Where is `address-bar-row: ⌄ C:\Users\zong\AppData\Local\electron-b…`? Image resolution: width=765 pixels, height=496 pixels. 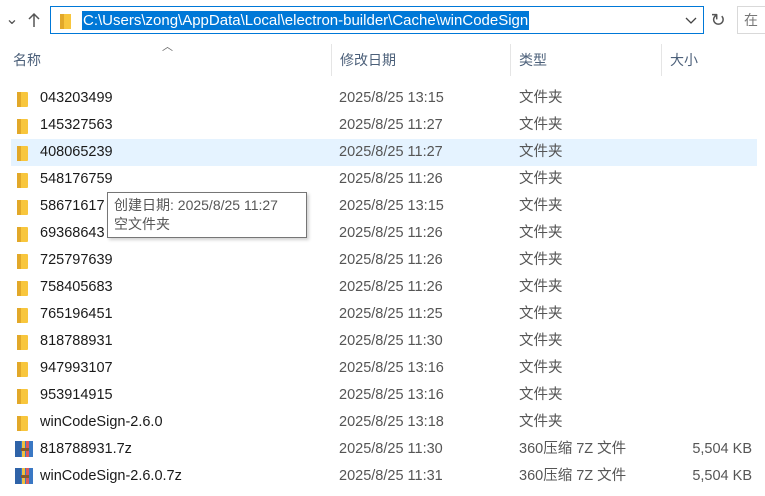 address-bar-row: ⌄ C:\Users\zong\AppData\Local\electron-b… is located at coordinates (382, 21).